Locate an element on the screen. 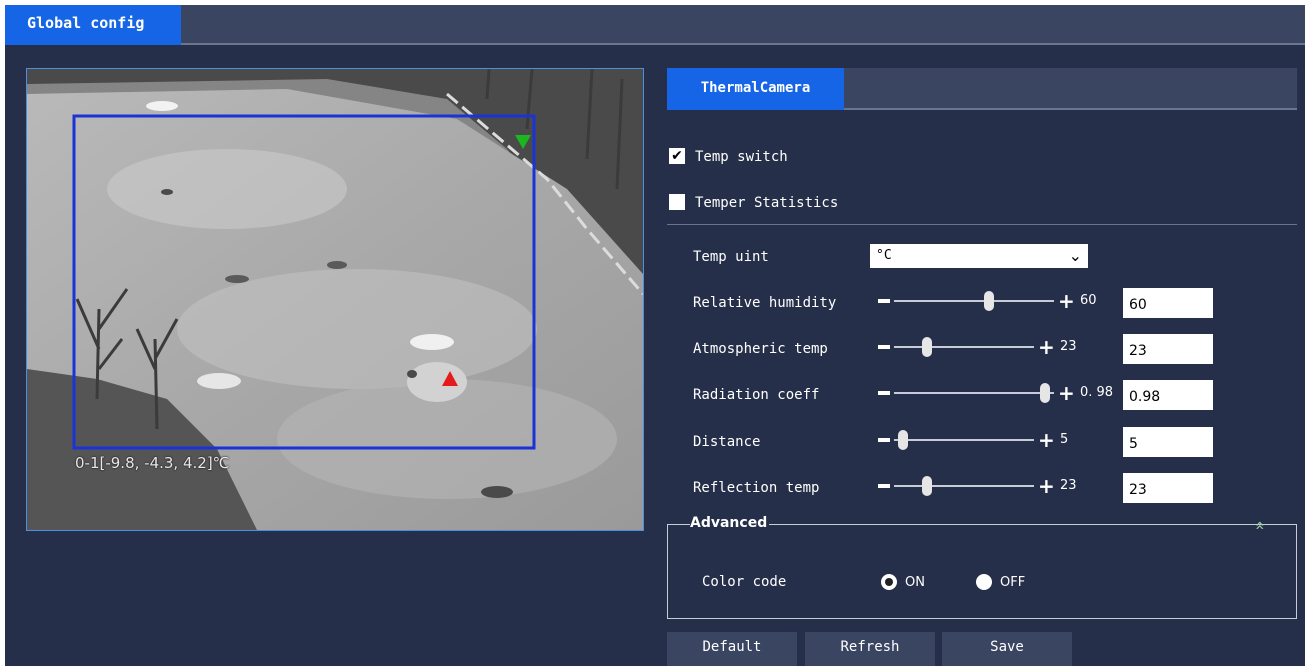 Image resolution: width=1305 pixels, height=666 pixels. temp-switch-row: ✔ Temp switch is located at coordinates (728, 157).